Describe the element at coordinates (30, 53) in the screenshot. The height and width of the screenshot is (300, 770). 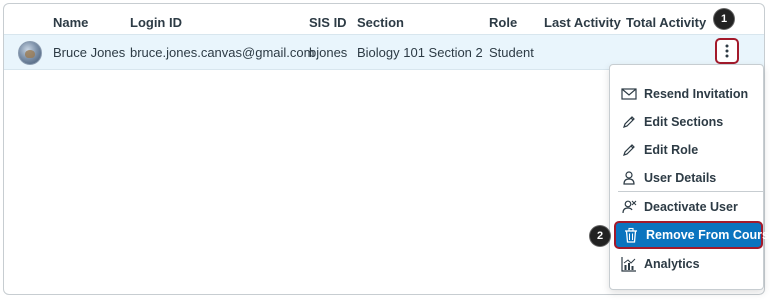
I see `avatar` at that location.